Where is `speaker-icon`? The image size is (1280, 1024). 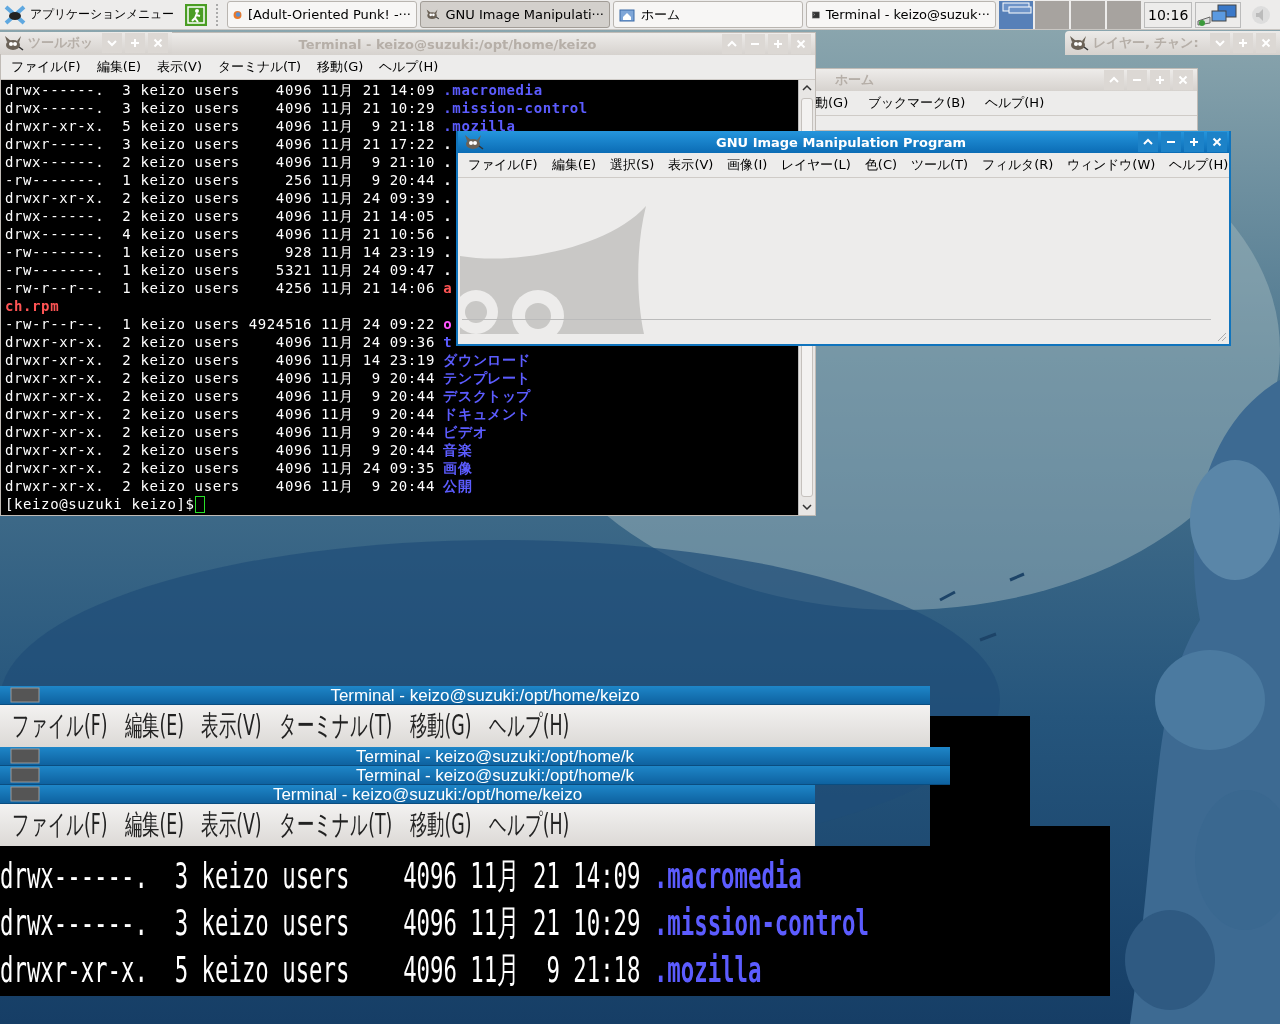
speaker-icon is located at coordinates (1261, 14).